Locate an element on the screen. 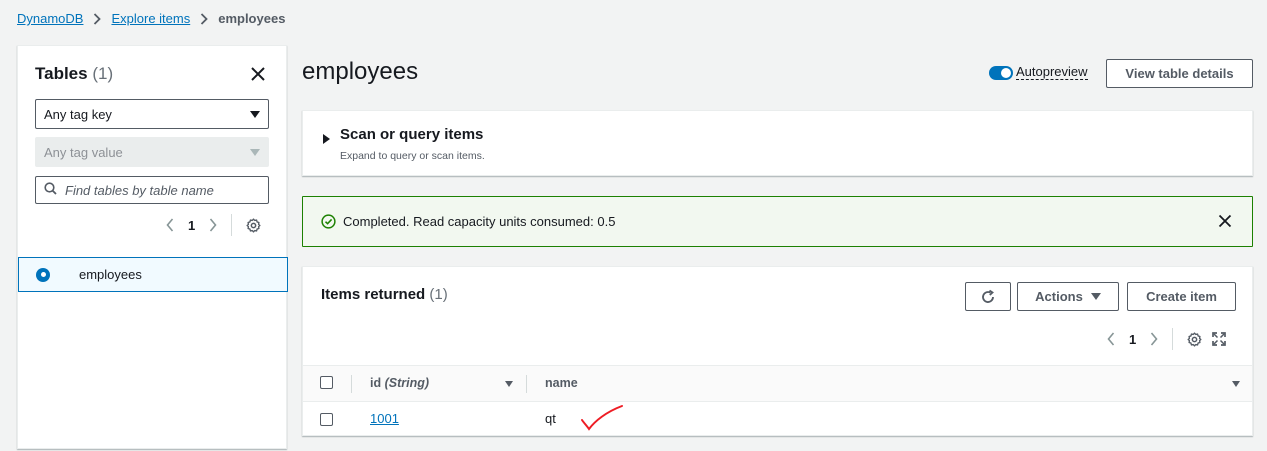 The height and width of the screenshot is (451, 1267). select-all-checkbox is located at coordinates (326, 382).